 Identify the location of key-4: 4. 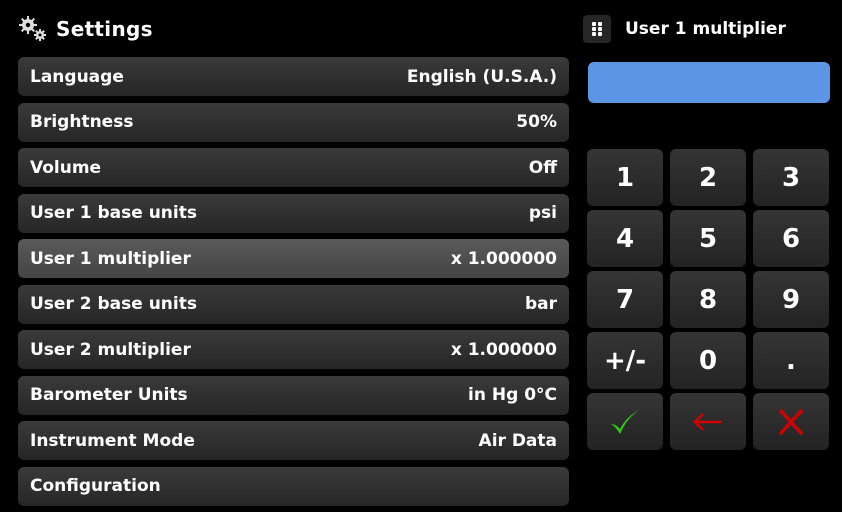
(625, 238).